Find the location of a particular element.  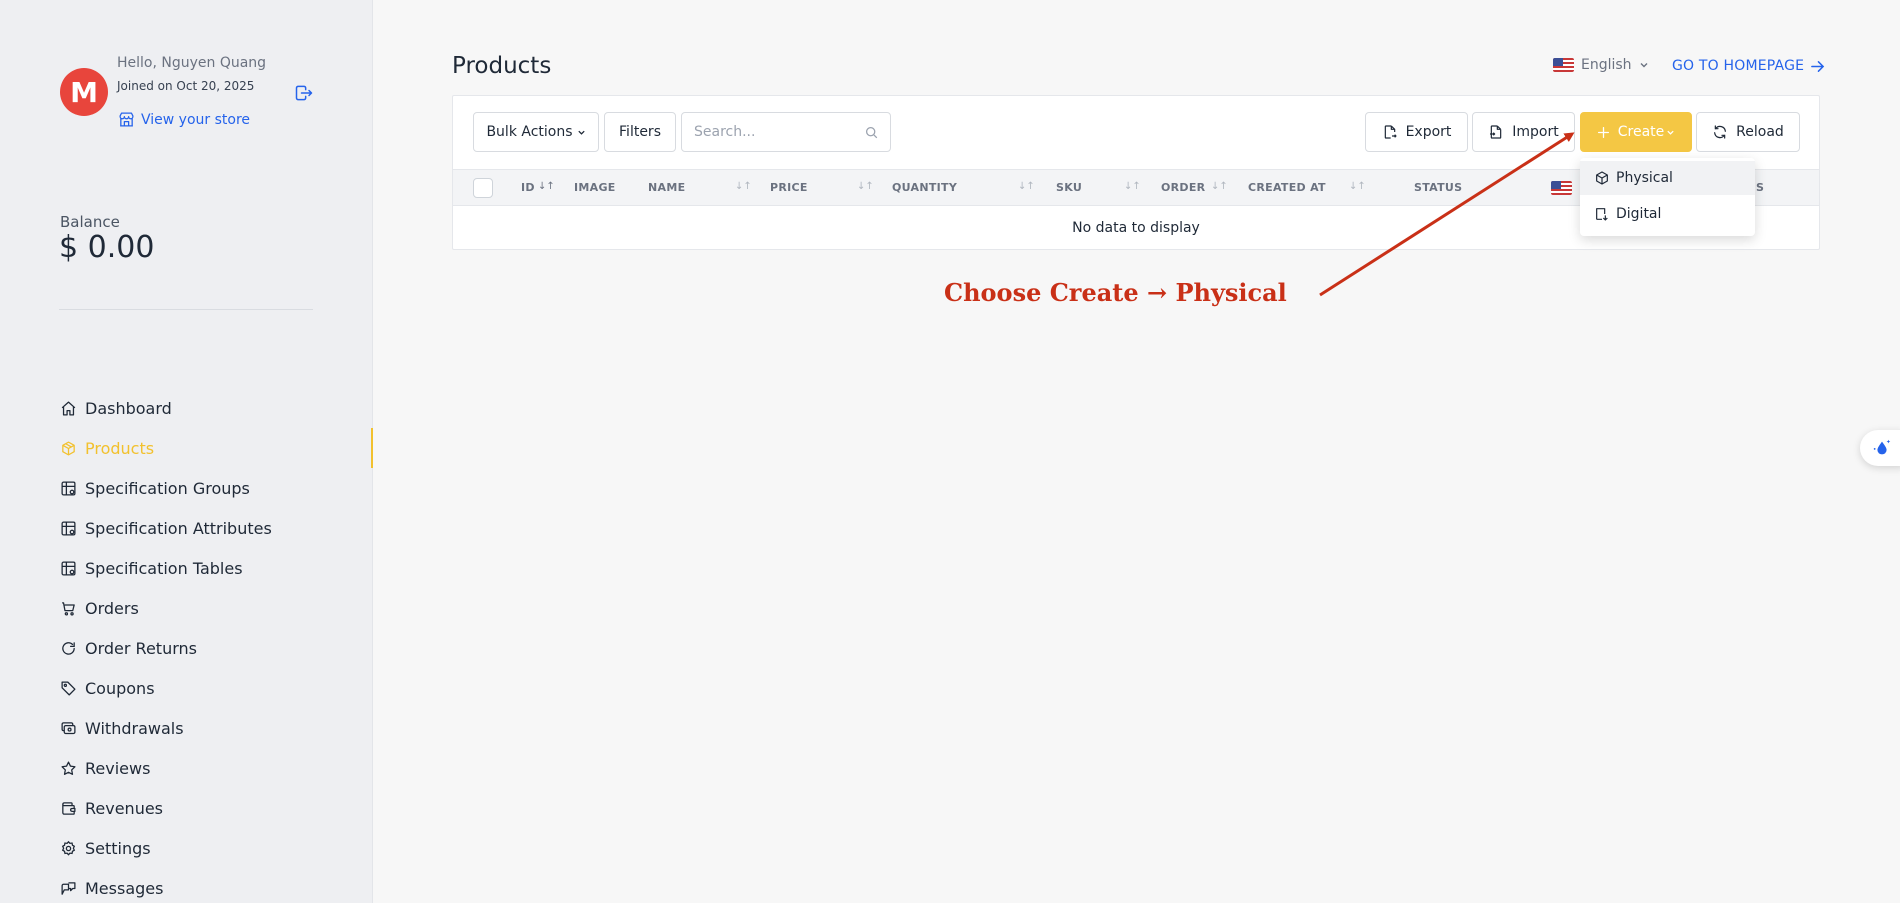

sidebar-item-specification-groups: Specification Groups is located at coordinates (216, 488).